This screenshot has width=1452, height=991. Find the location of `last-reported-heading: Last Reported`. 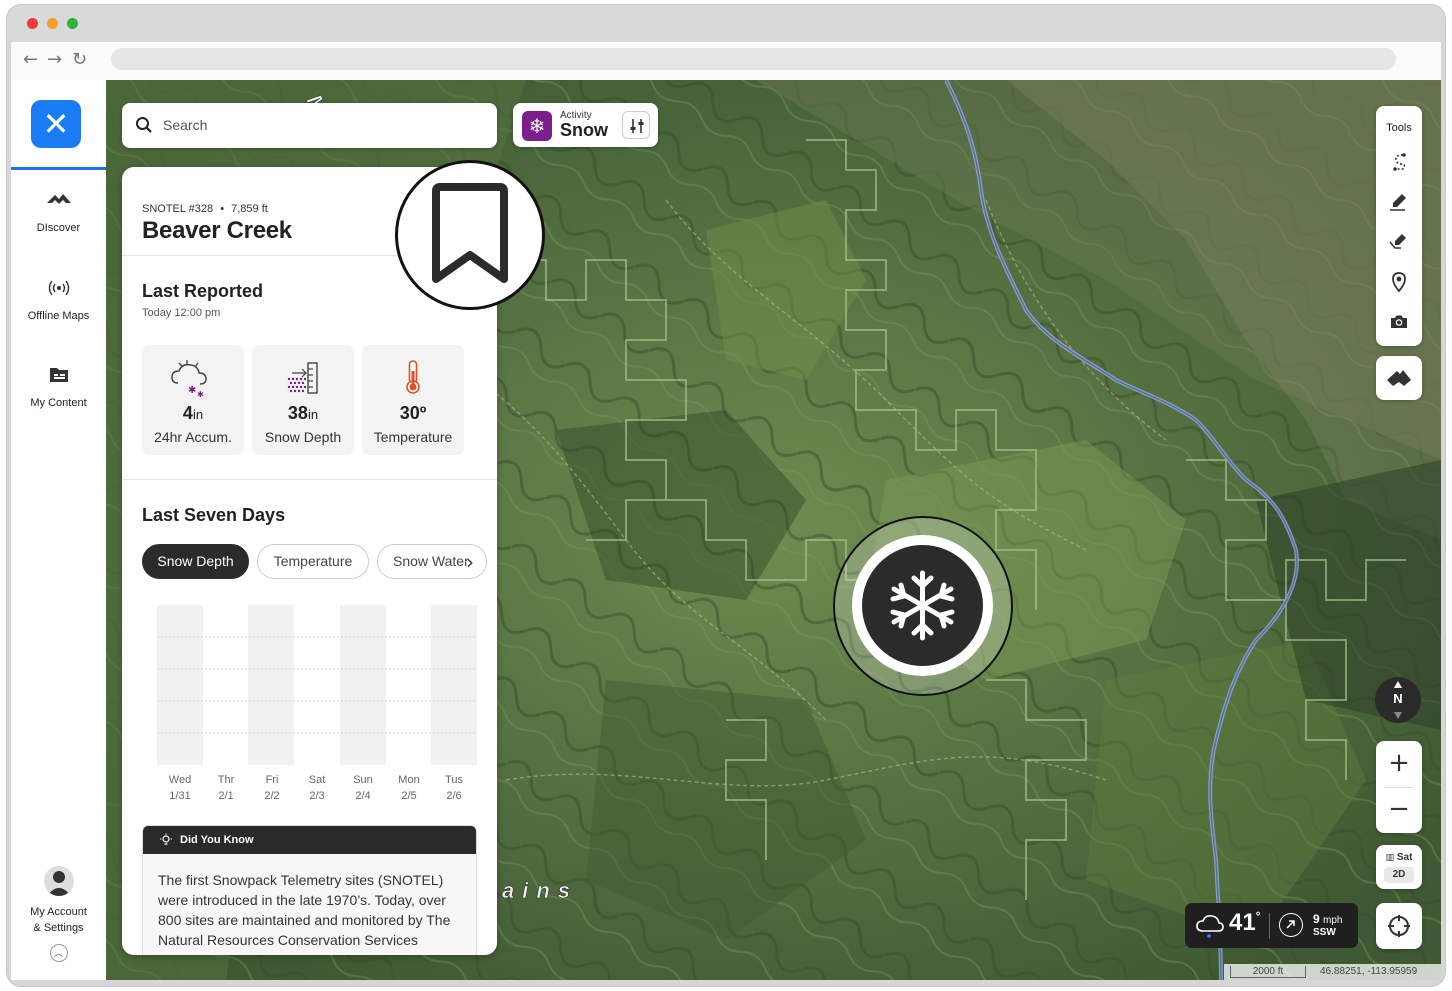

last-reported-heading: Last Reported is located at coordinates (203, 291).